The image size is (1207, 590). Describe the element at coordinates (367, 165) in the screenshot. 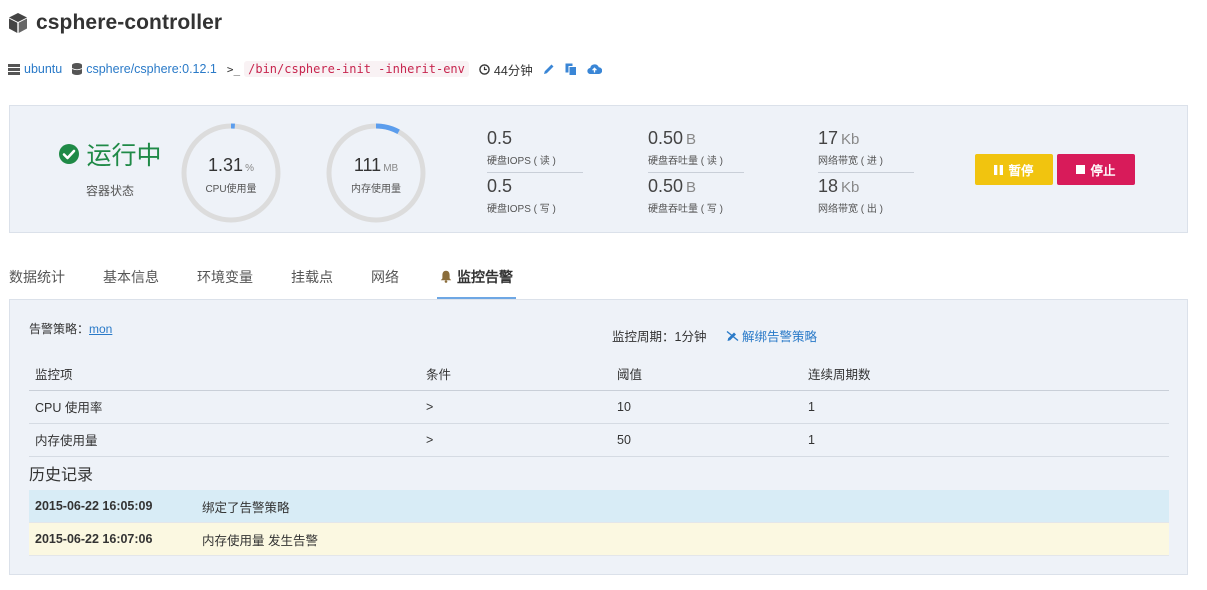

I see `mem-value: 111` at that location.